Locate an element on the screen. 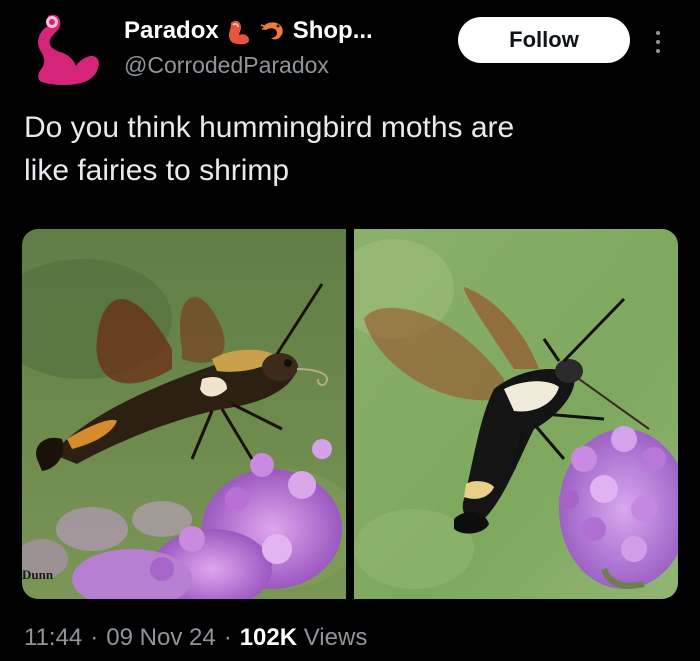 This screenshot has width=700, height=661. photo-credit: Dunn is located at coordinates (38, 574).